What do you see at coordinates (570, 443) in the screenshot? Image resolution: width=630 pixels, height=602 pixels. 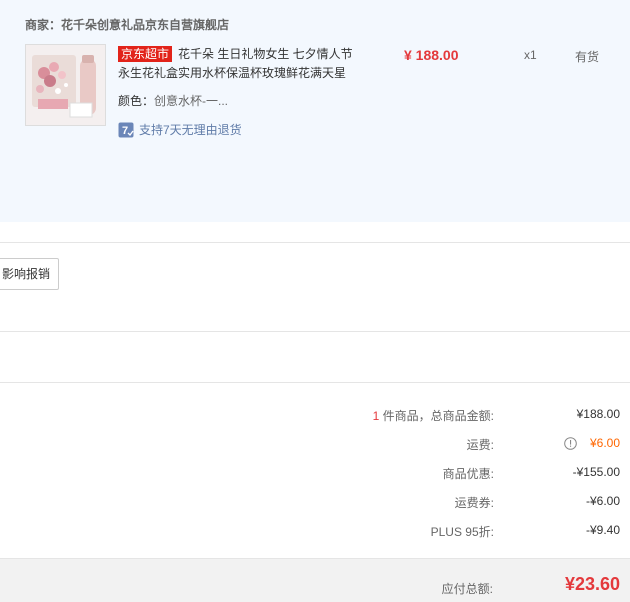 I see `info-icon` at bounding box center [570, 443].